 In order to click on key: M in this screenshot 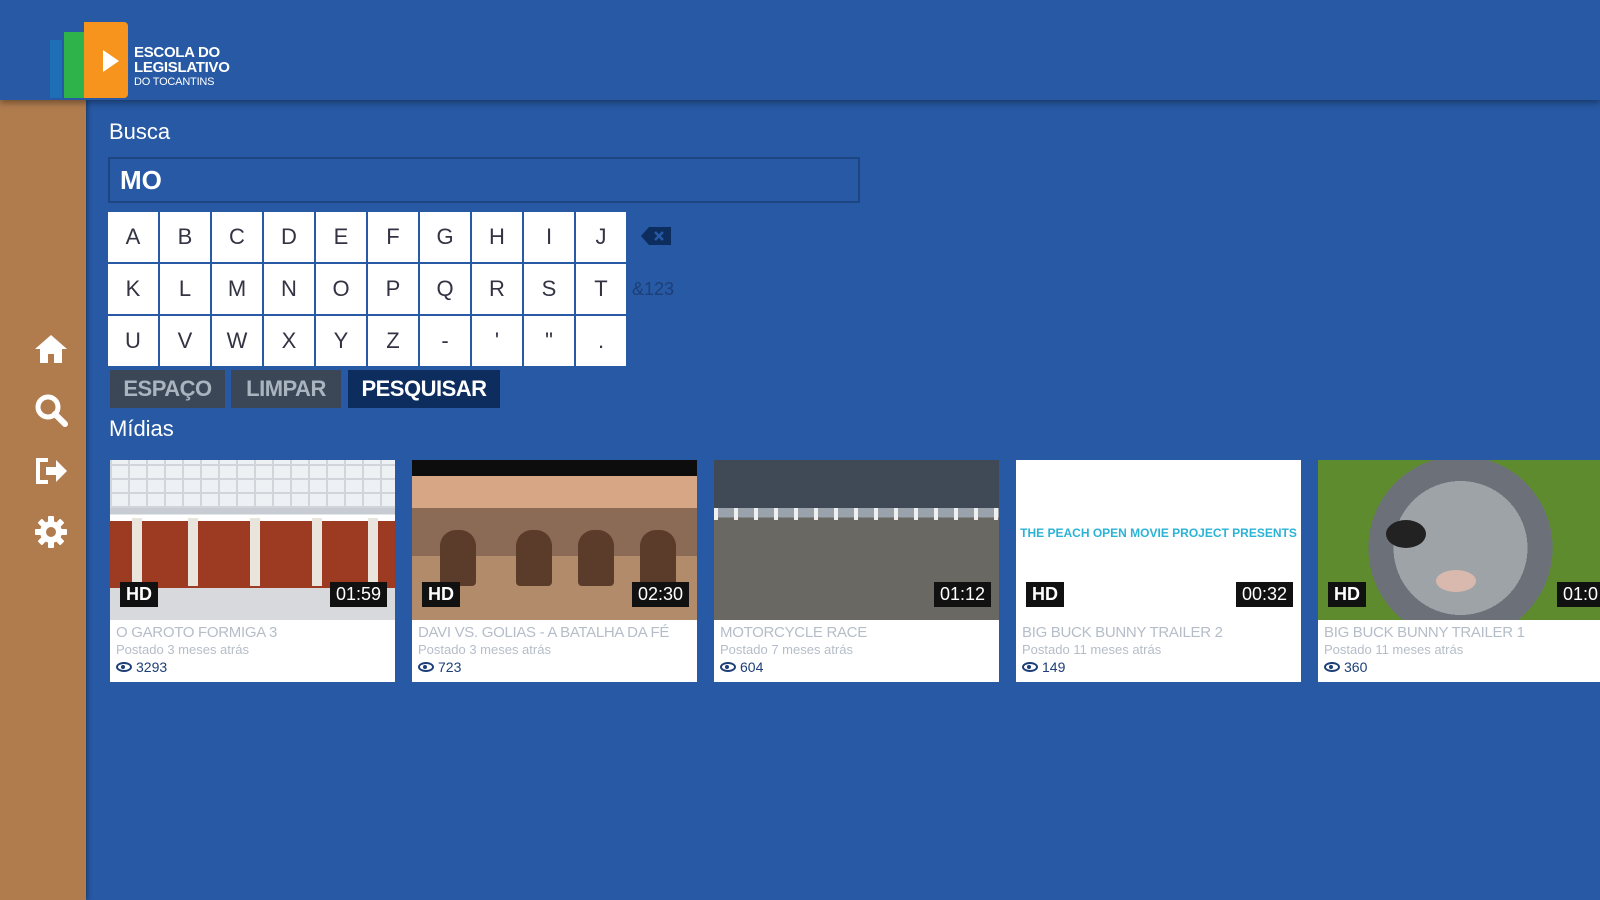, I will do `click(237, 289)`.